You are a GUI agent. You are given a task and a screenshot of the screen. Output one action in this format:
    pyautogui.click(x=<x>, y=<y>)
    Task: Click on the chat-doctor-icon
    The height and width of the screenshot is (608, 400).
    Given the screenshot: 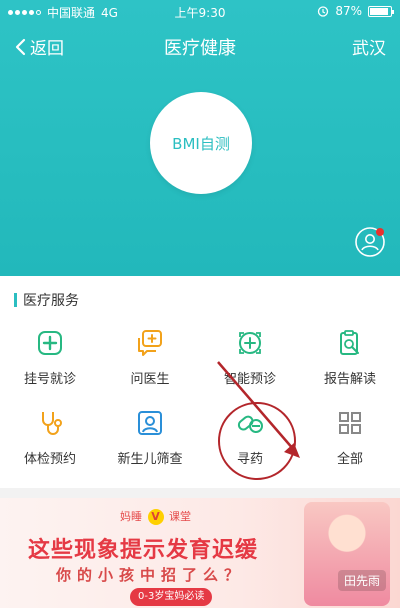 What is the action you would take?
    pyautogui.click(x=150, y=343)
    